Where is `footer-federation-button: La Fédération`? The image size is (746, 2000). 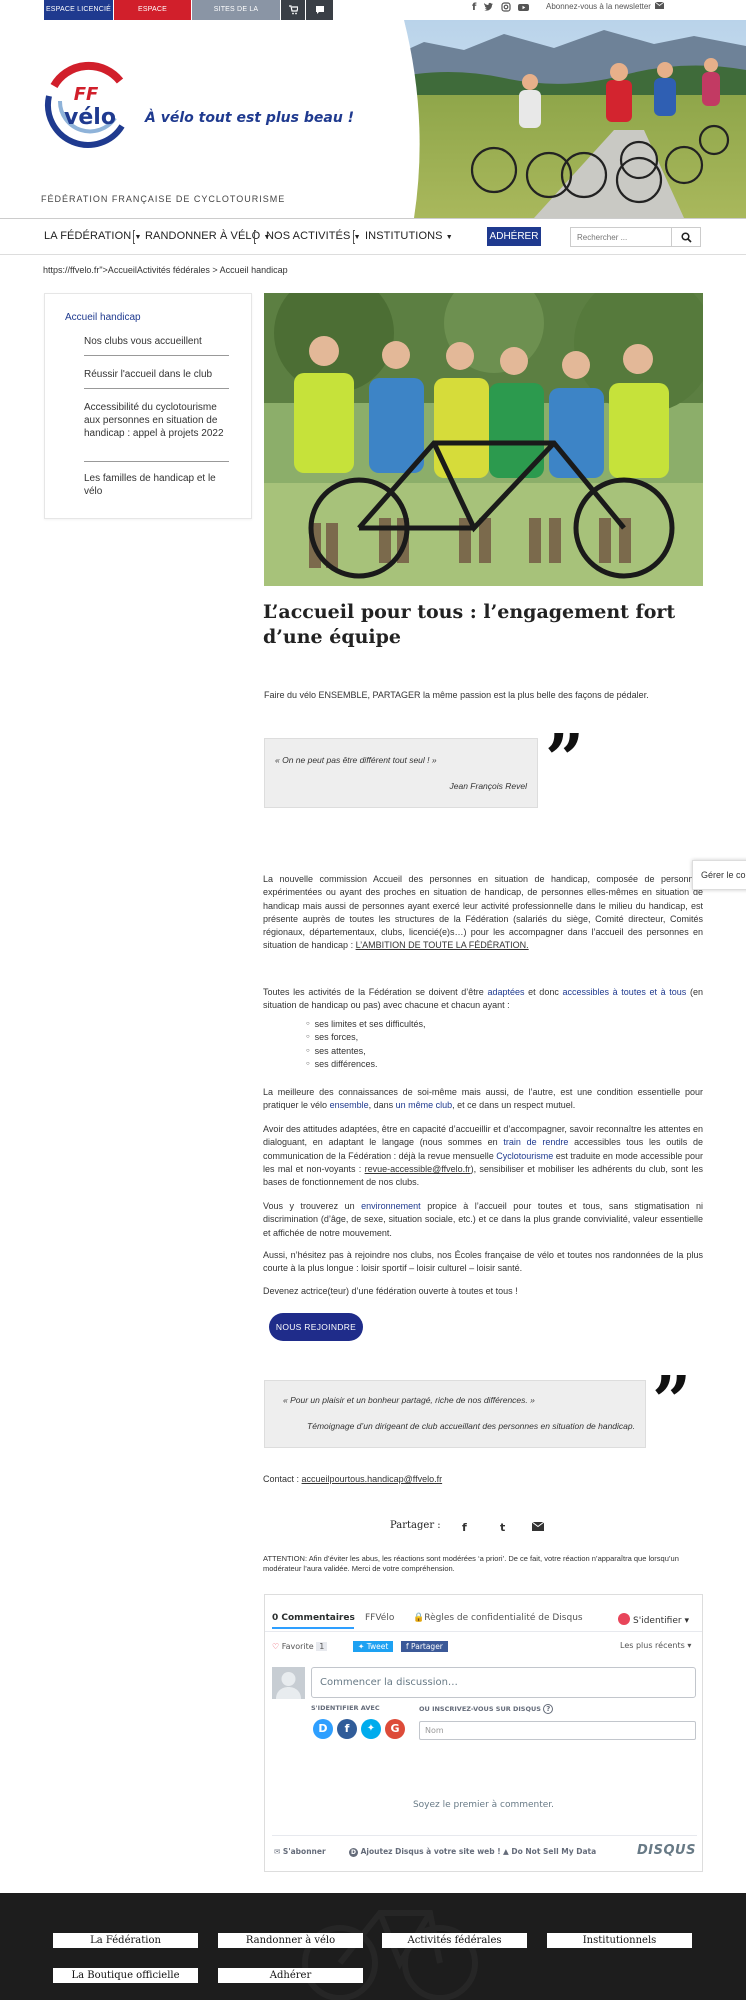
footer-federation-button: La Fédération is located at coordinates (125, 1940).